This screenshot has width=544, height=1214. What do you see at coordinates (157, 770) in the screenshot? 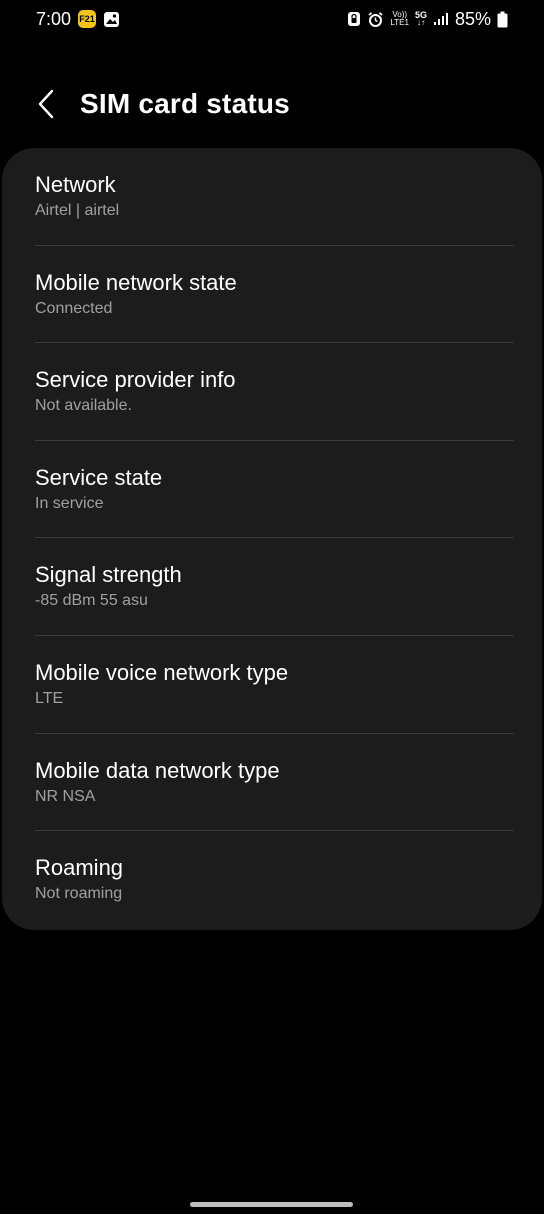
I see `item-title: Mobile data network type` at bounding box center [157, 770].